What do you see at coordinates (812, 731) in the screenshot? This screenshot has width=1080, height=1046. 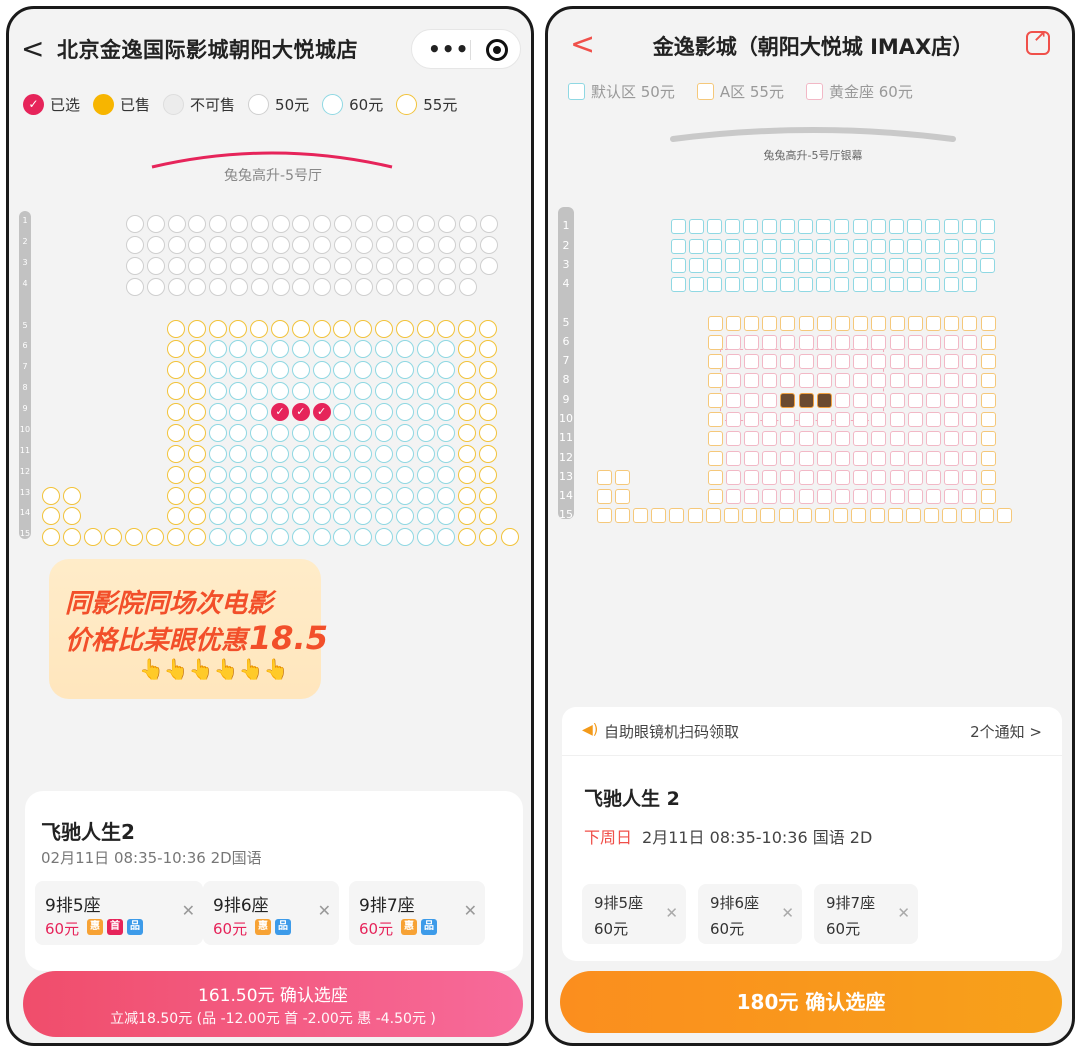 I see `notice-bar: ◀) 自助眼镜机扫码领取 2个通知 >` at bounding box center [812, 731].